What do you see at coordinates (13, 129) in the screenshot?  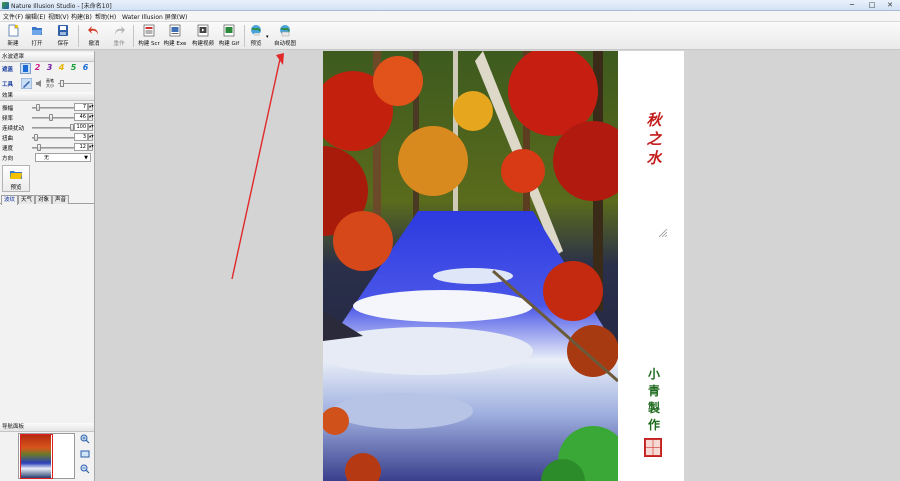 I see `turbulence-label: 连续扰动` at bounding box center [13, 129].